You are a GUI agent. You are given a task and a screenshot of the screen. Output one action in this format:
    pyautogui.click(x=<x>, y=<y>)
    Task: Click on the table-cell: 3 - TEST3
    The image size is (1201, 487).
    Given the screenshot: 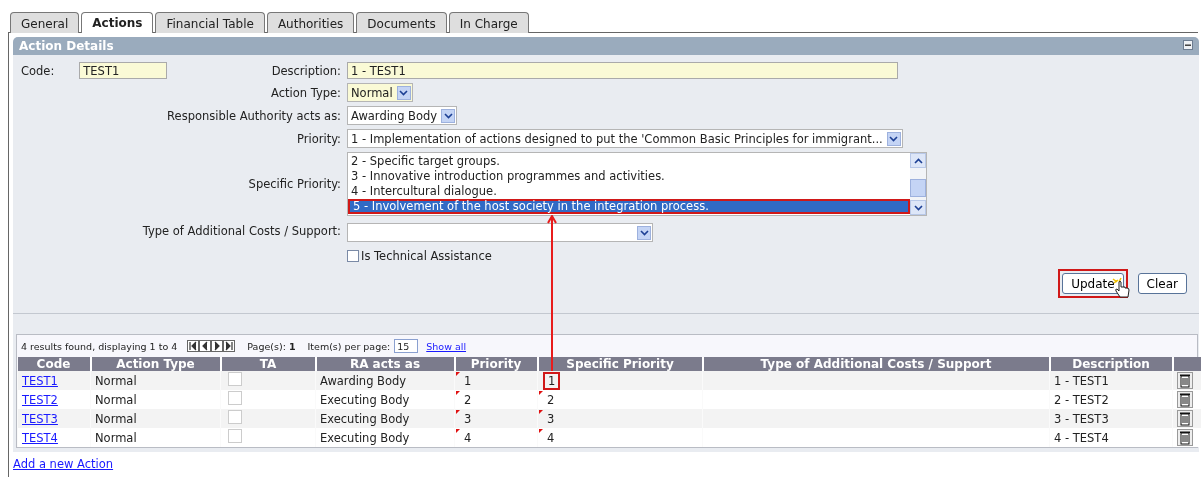 What is the action you would take?
    pyautogui.click(x=1111, y=418)
    